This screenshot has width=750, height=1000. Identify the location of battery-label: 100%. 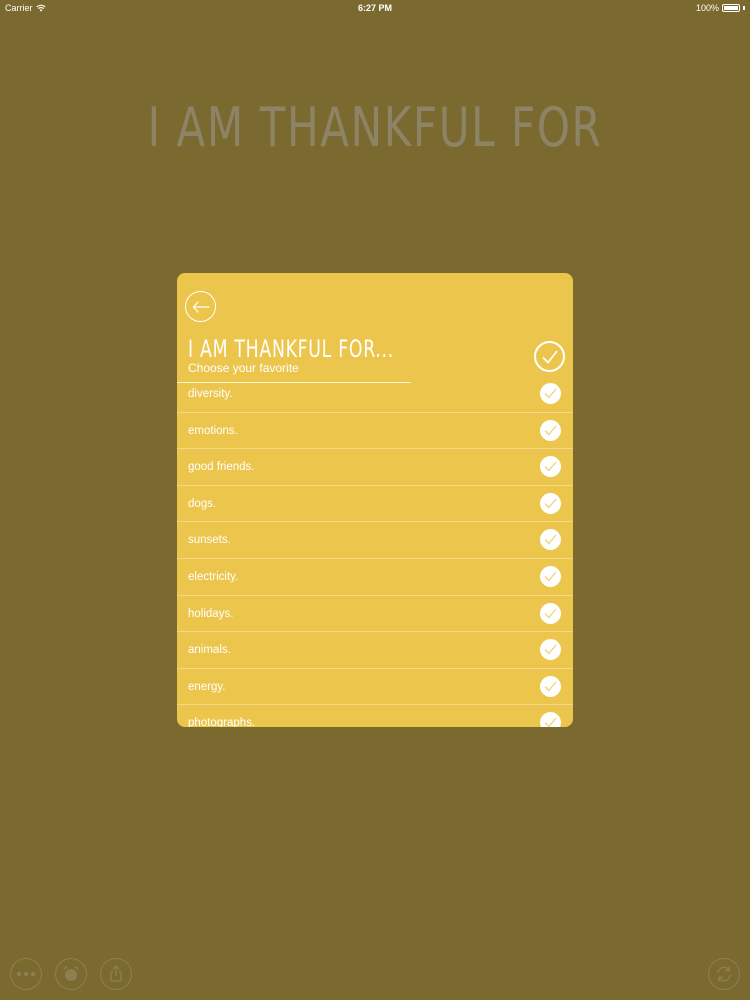
(707, 8).